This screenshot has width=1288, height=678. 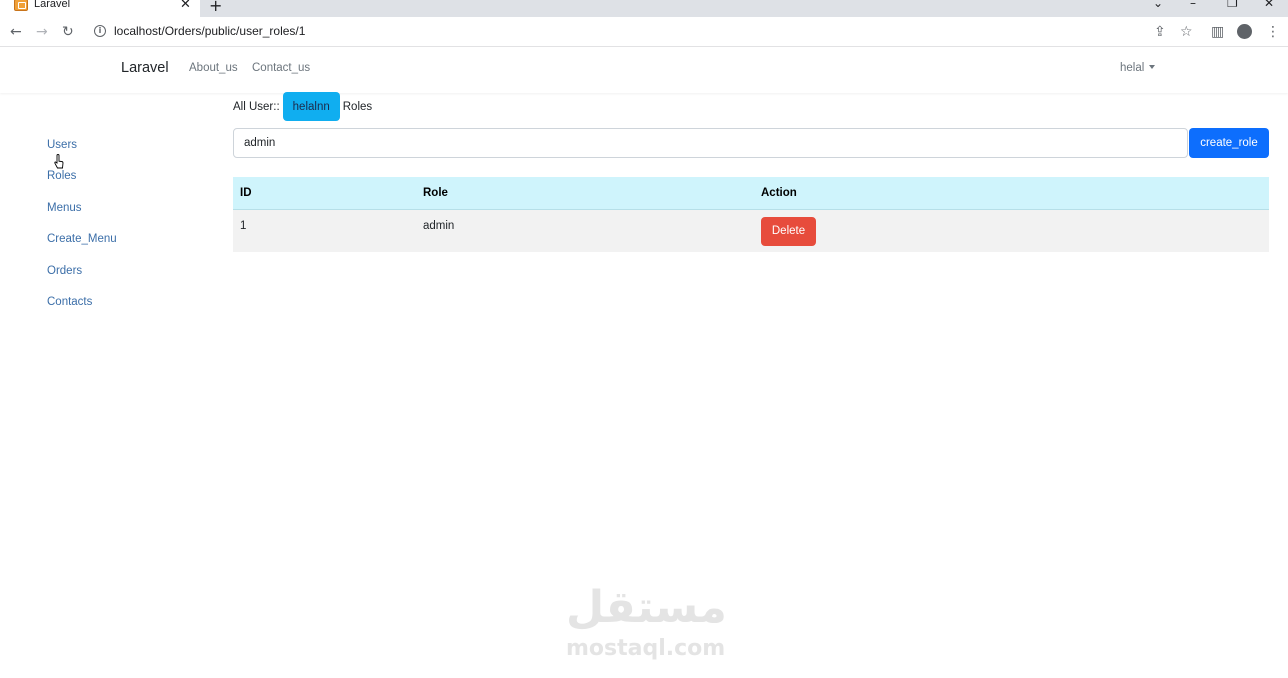 I want to click on laravel-favicon-icon, so click(x=21, y=5).